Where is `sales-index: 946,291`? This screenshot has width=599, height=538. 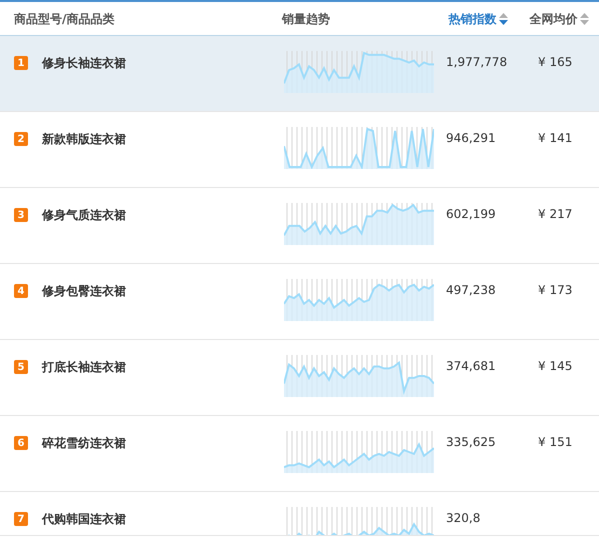 sales-index: 946,291 is located at coordinates (471, 138).